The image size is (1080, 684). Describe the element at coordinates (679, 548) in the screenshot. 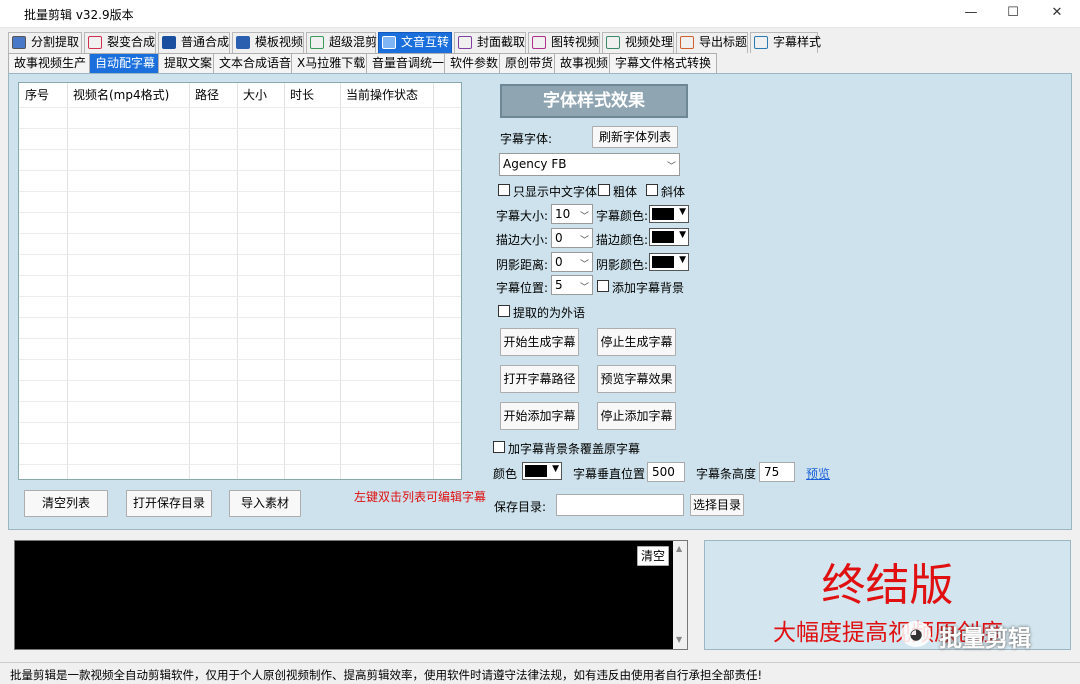

I see `scroll-up-icon: ▲` at that location.